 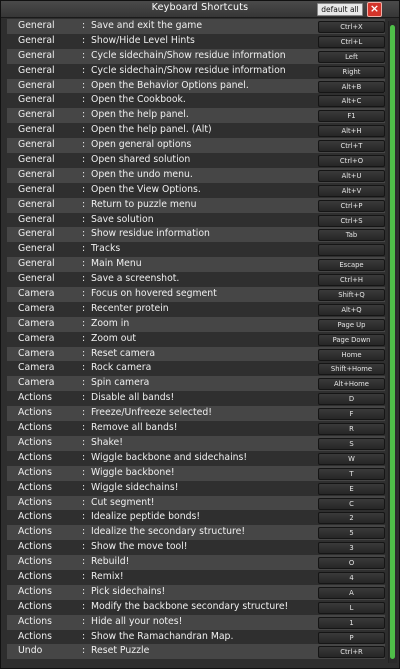 I want to click on close-button: ×, so click(x=374, y=9).